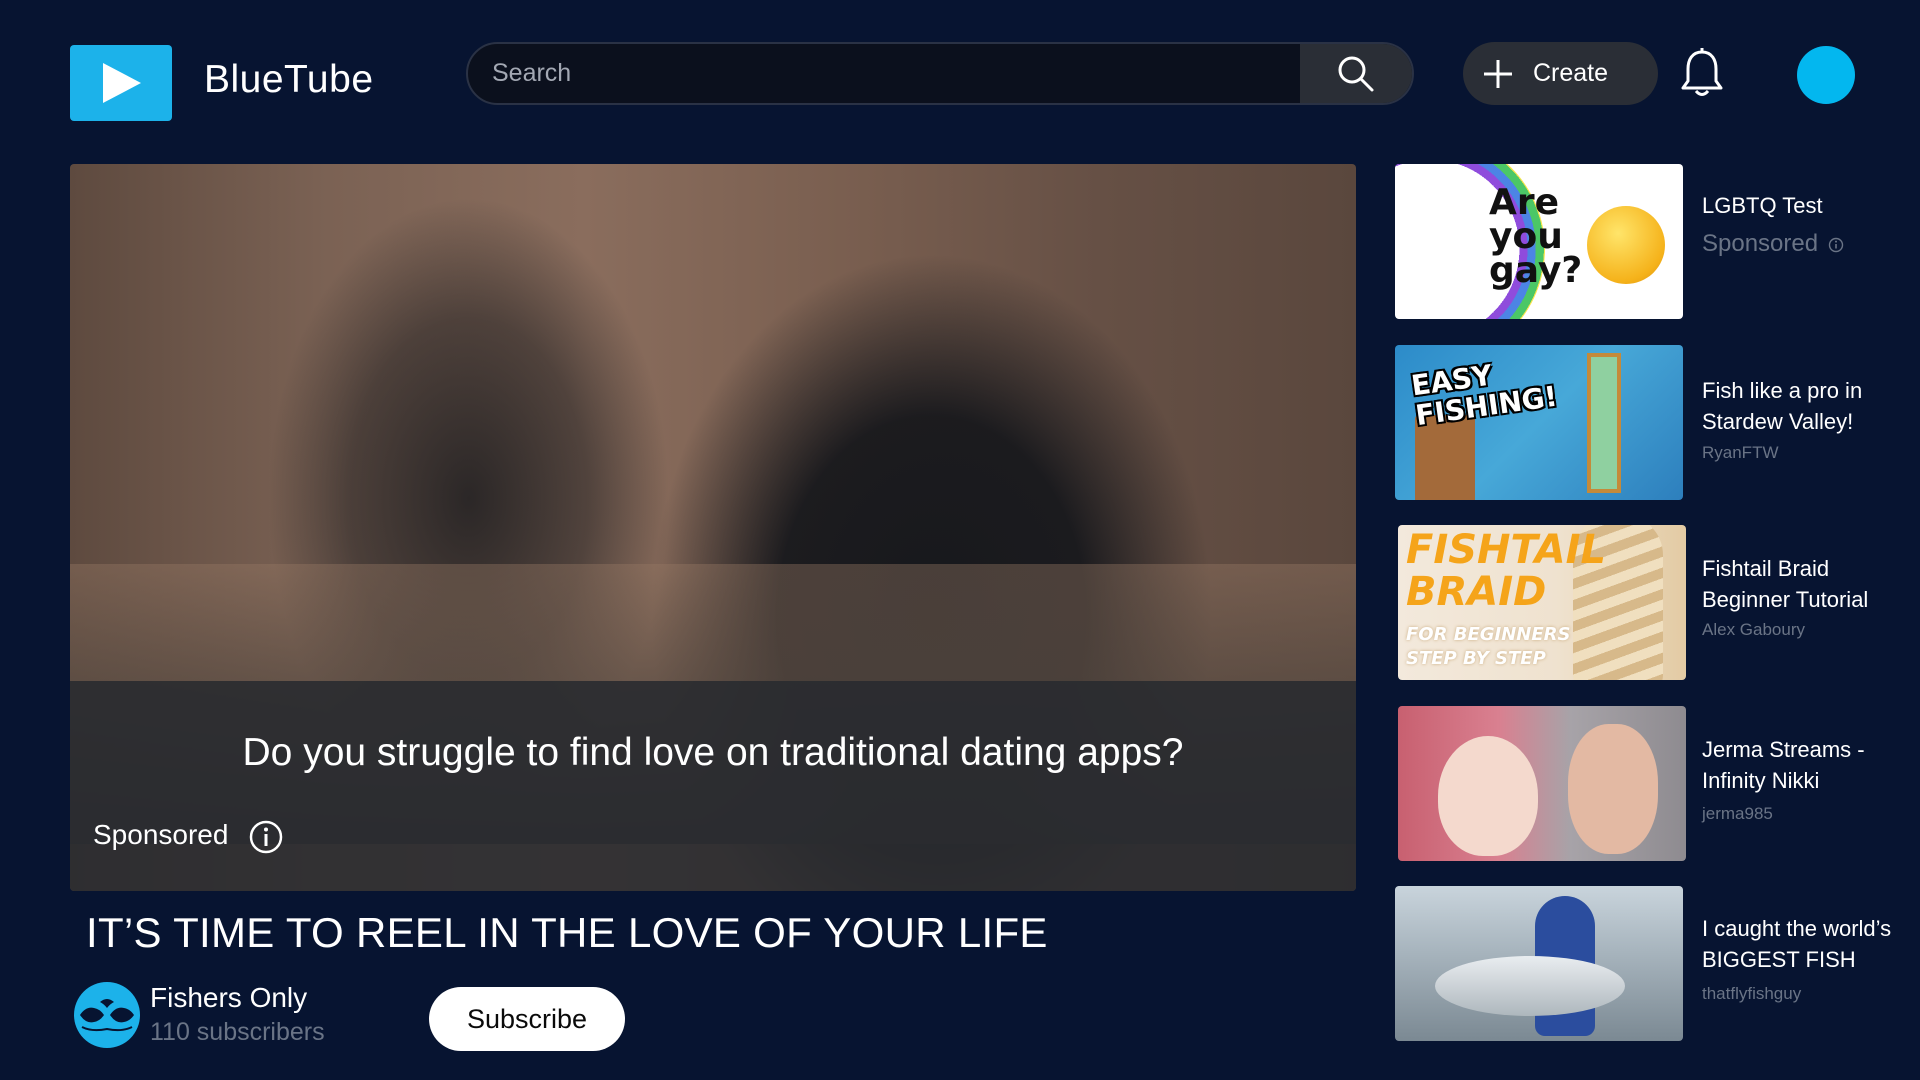  I want to click on thumbnail-text: EASY FISHING!, so click(1484, 395).